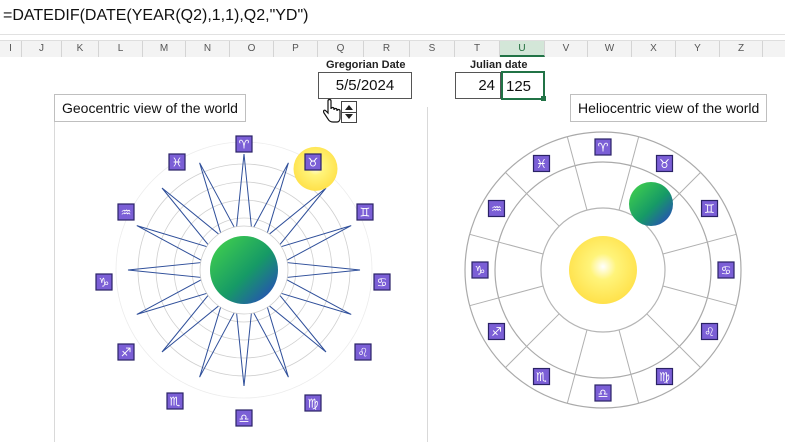 The height and width of the screenshot is (442, 785). What do you see at coordinates (54, 282) in the screenshot?
I see `geocentric-frame-left` at bounding box center [54, 282].